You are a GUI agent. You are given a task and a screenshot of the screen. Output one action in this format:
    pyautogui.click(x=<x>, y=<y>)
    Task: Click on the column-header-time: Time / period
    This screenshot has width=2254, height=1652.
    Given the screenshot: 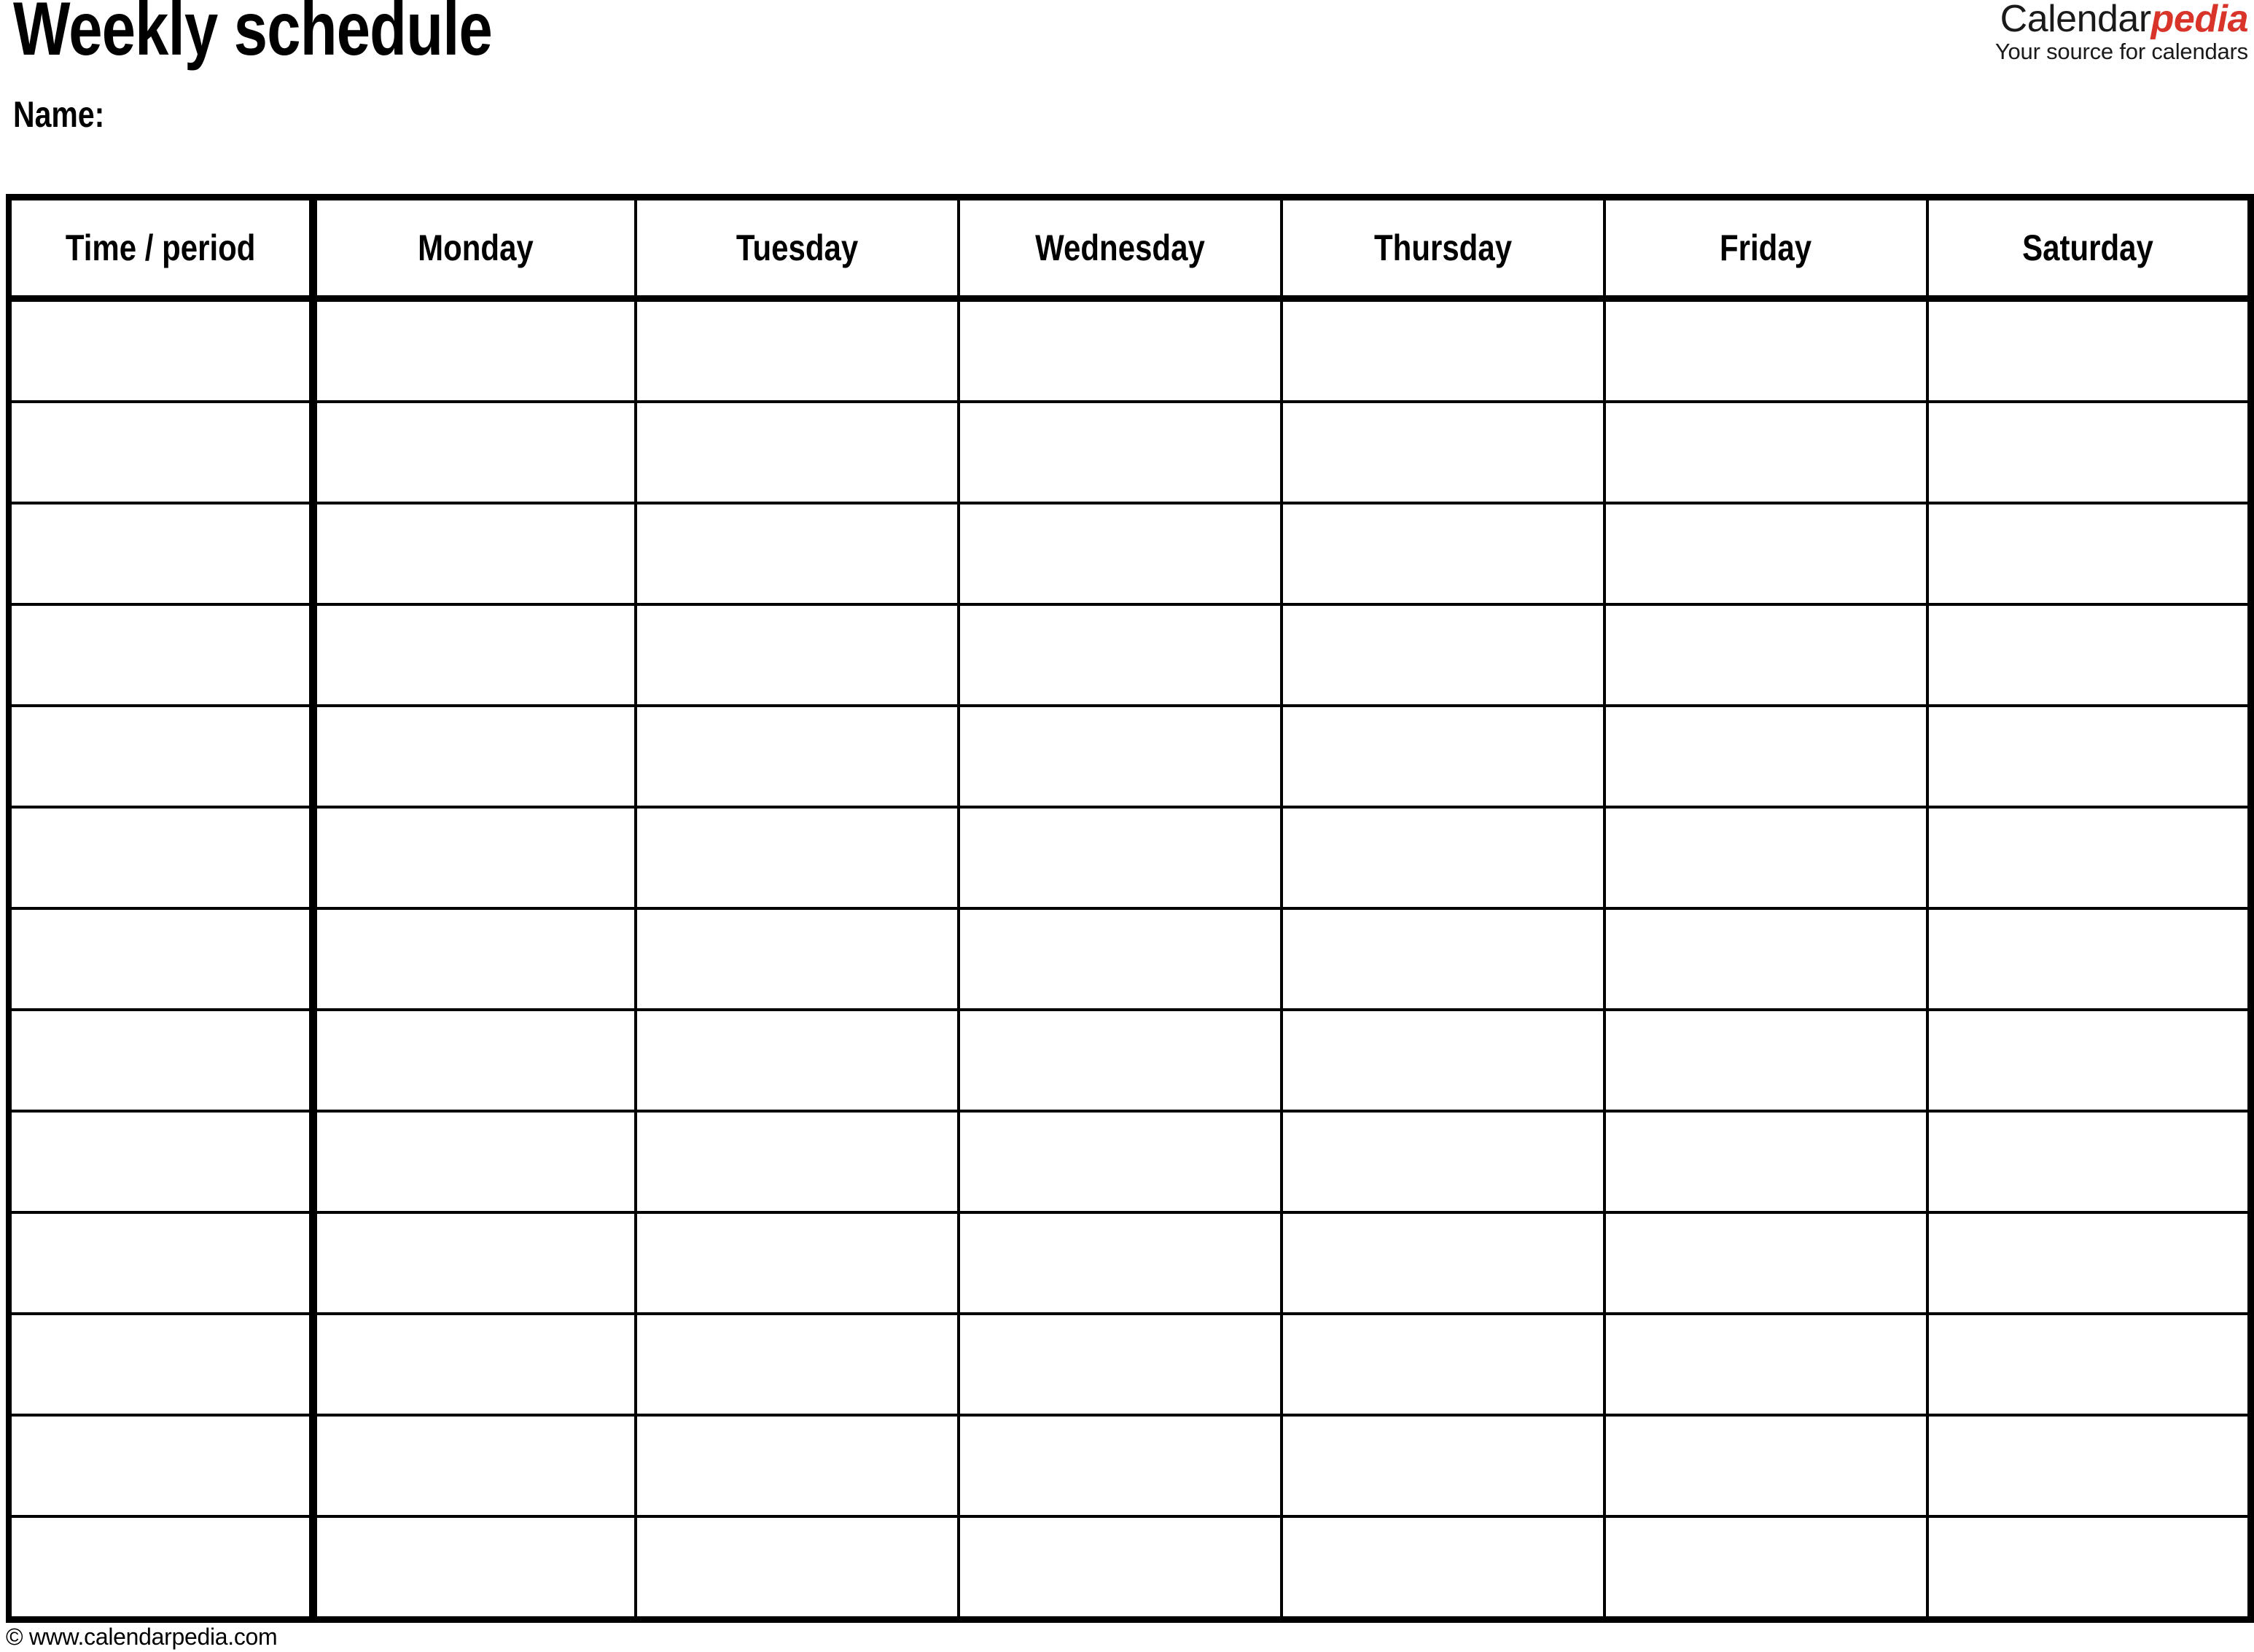 What is the action you would take?
    pyautogui.click(x=161, y=248)
    